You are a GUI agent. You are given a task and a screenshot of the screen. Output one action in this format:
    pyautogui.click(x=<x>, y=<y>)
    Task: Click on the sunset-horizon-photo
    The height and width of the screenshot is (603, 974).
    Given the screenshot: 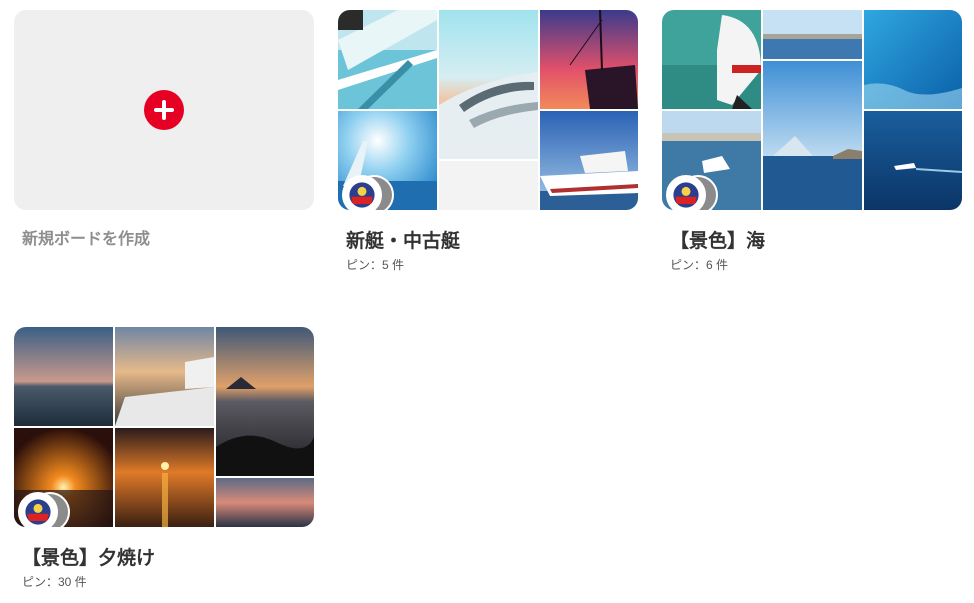 What is the action you would take?
    pyautogui.click(x=164, y=477)
    